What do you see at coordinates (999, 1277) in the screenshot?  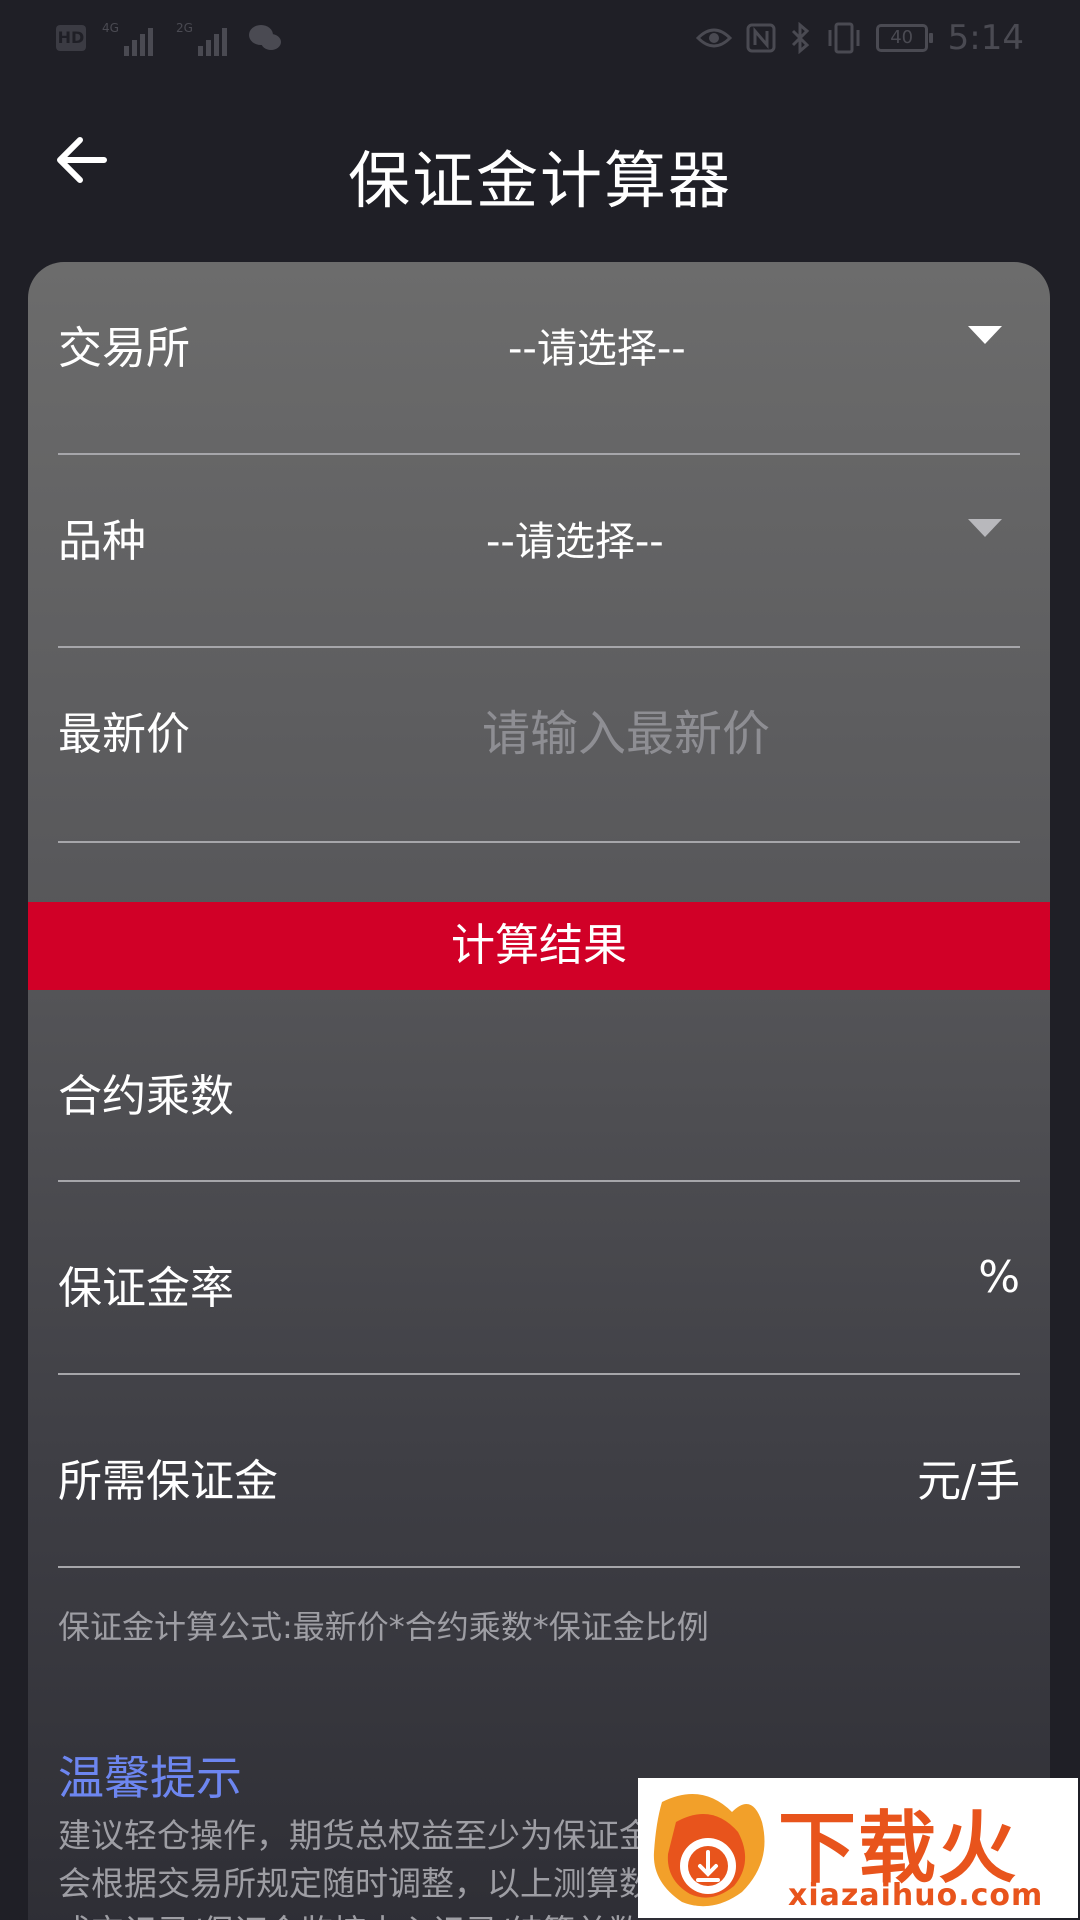 I see `margin-rate-unit: %` at bounding box center [999, 1277].